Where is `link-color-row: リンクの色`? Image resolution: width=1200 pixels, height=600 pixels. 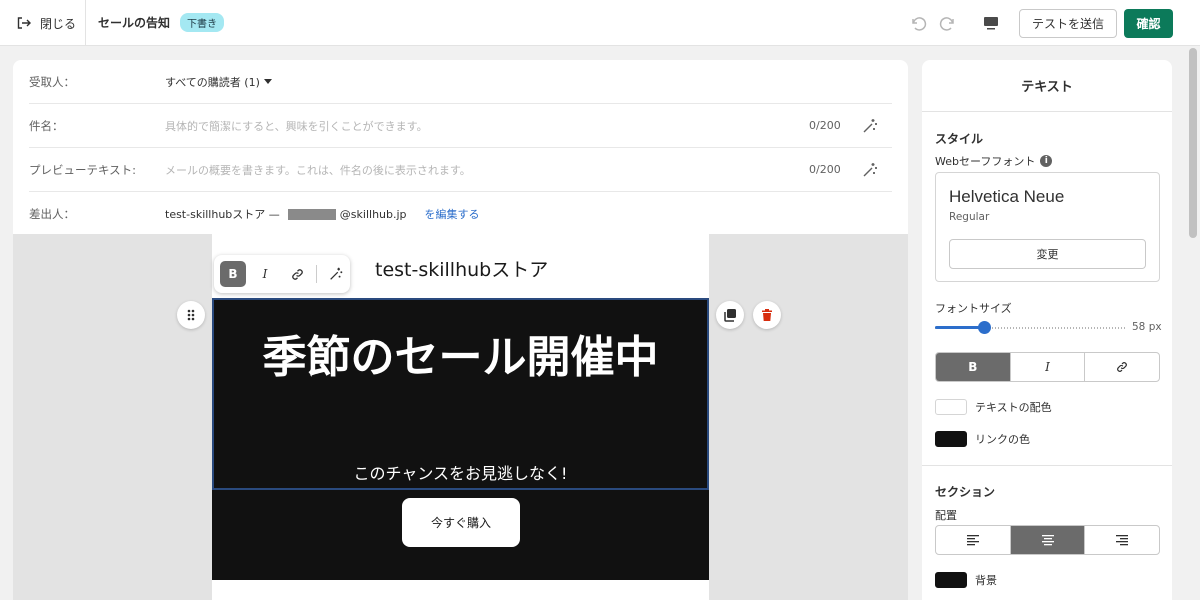 link-color-row: リンクの色 is located at coordinates (982, 439).